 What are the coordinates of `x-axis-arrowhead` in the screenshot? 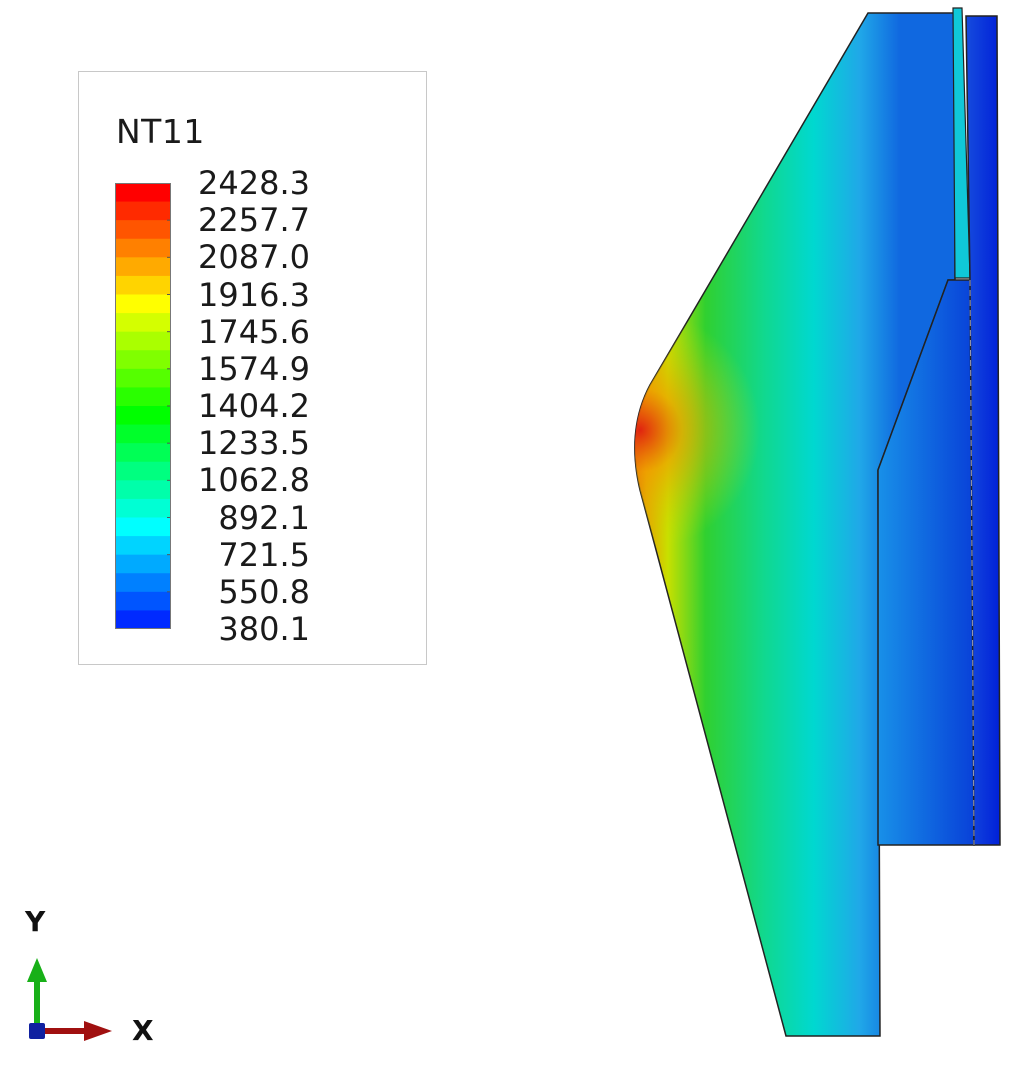 It's located at (98, 1031).